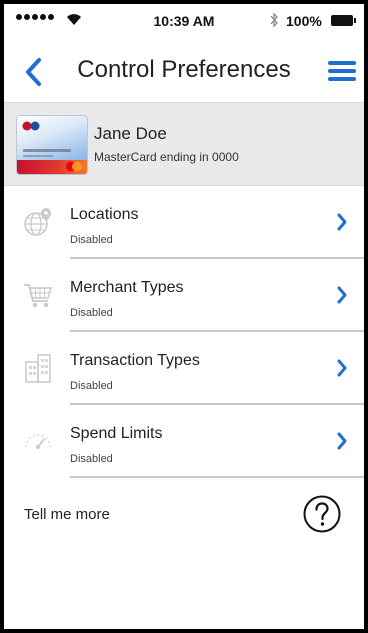 This screenshot has height=633, width=368. What do you see at coordinates (217, 477) in the screenshot?
I see `divider` at bounding box center [217, 477].